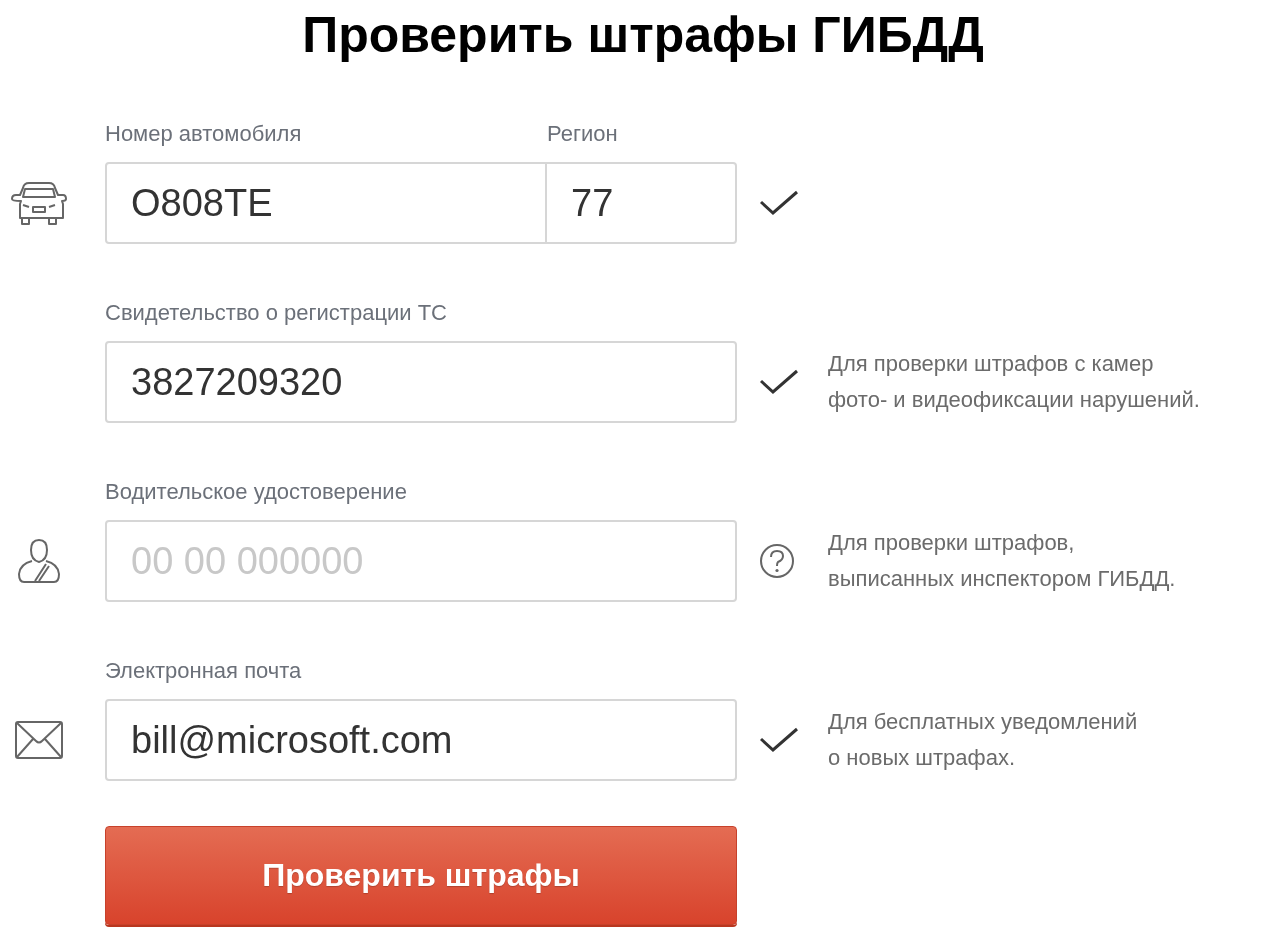 Image resolution: width=1286 pixels, height=941 pixels. What do you see at coordinates (421, 382) in the screenshot?
I see `input-field: 3827209320` at bounding box center [421, 382].